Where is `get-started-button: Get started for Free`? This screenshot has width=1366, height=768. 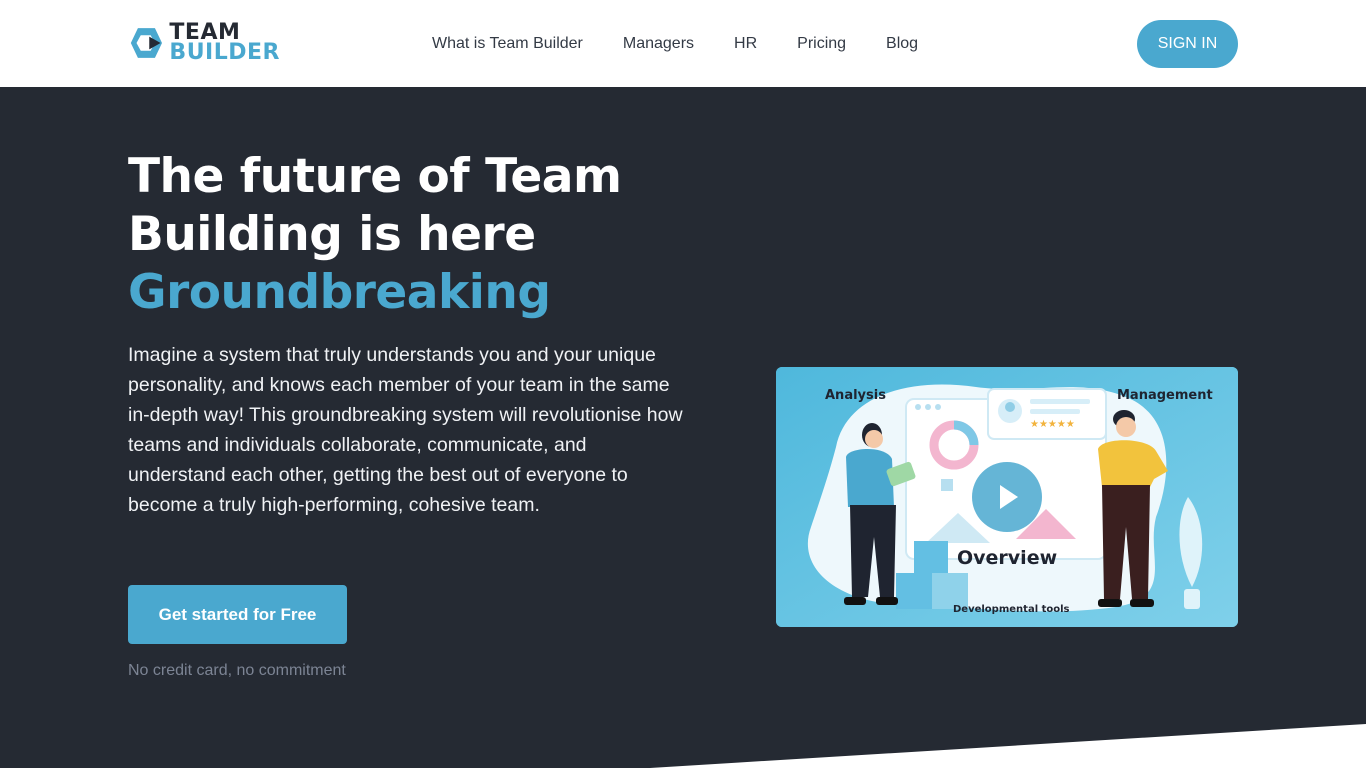
get-started-button: Get started for Free is located at coordinates (237, 614).